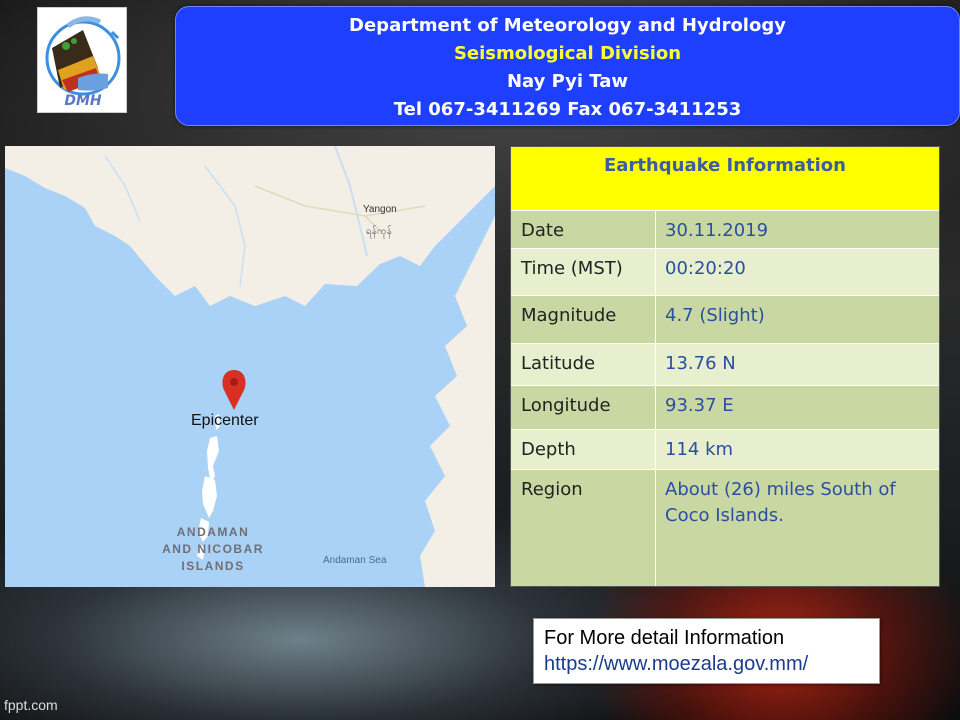 The width and height of the screenshot is (960, 720). Describe the element at coordinates (213, 532) in the screenshot. I see `map-label-andaman-line1: ANDAMAN` at that location.